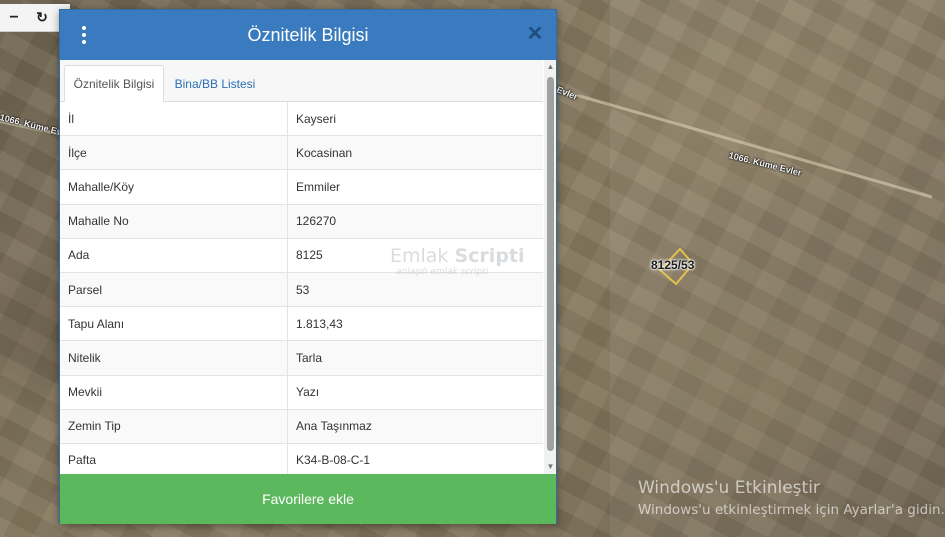 This screenshot has width=945, height=537. I want to click on vertical-scrollbar: ▲ ▼, so click(550, 267).